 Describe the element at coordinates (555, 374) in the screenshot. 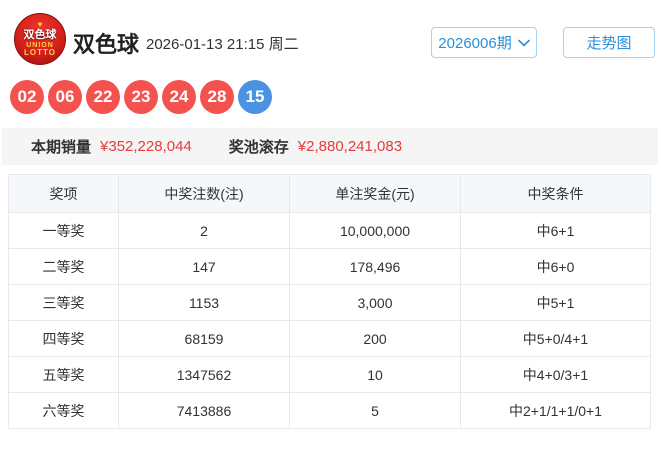

I see `win-condition-cell: 中4+0/3+1` at that location.